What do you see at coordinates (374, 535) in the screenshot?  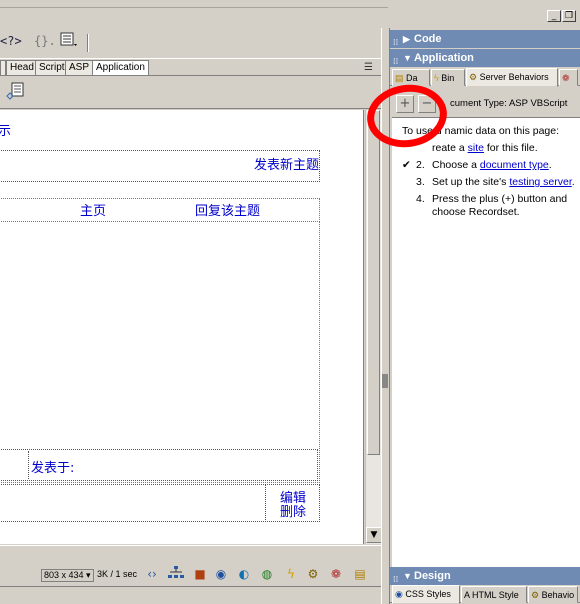 I see `scroll-down-button: ▼` at bounding box center [374, 535].